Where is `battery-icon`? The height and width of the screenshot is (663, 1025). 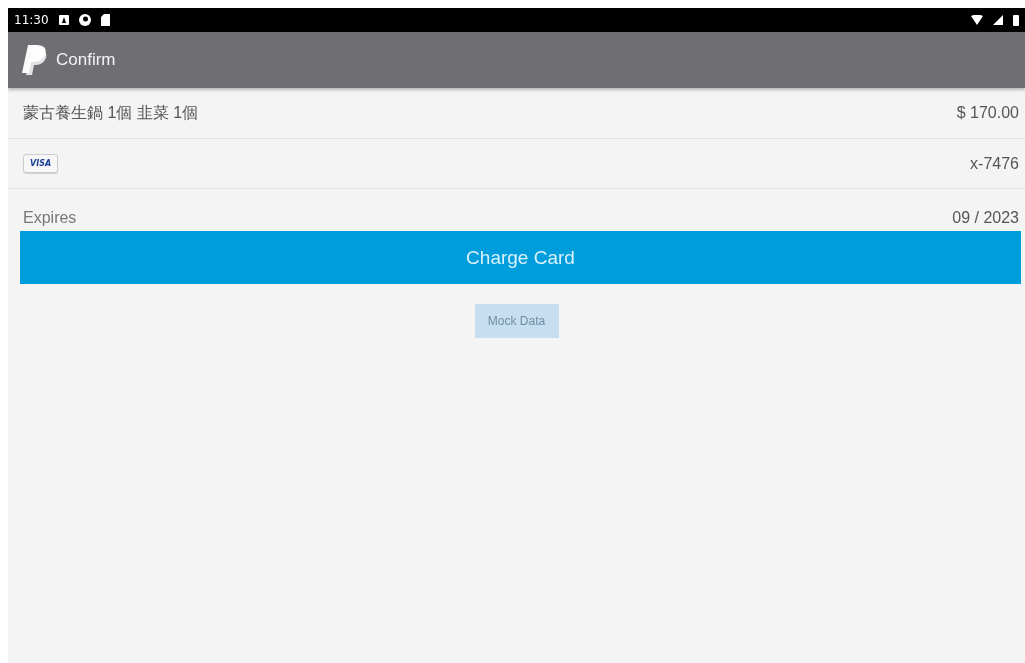
battery-icon is located at coordinates (1016, 20).